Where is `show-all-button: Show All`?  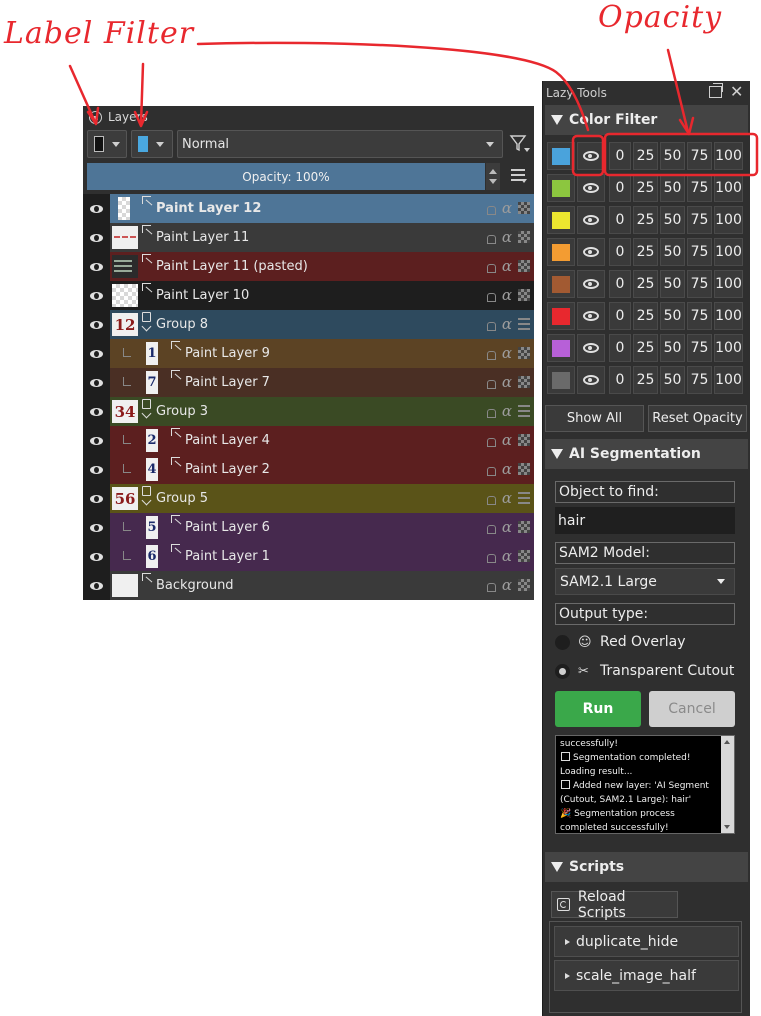 show-all-button: Show All is located at coordinates (594, 418).